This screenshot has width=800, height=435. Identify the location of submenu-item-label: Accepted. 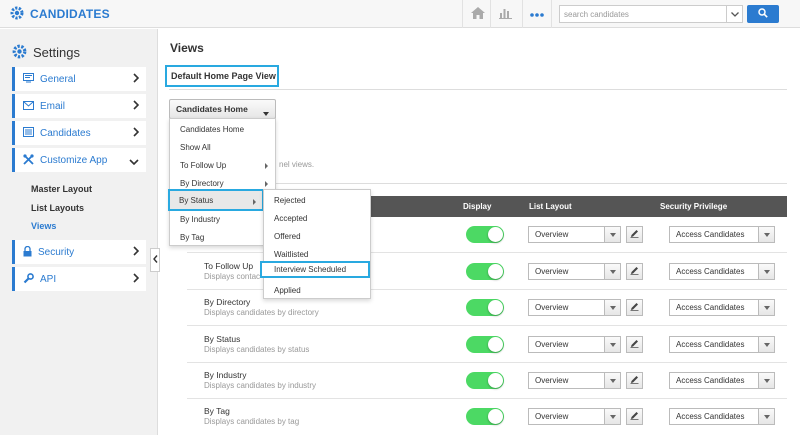
(291, 218).